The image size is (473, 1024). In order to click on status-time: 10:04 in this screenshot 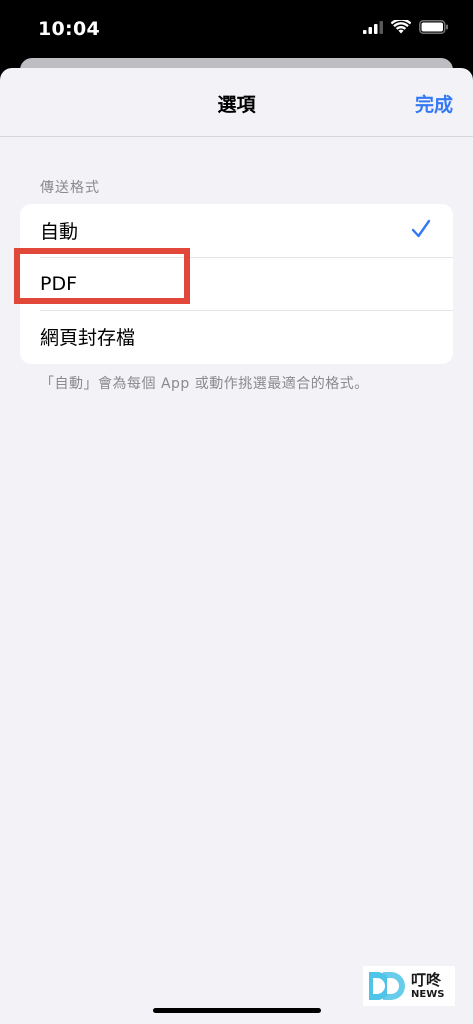, I will do `click(69, 29)`.